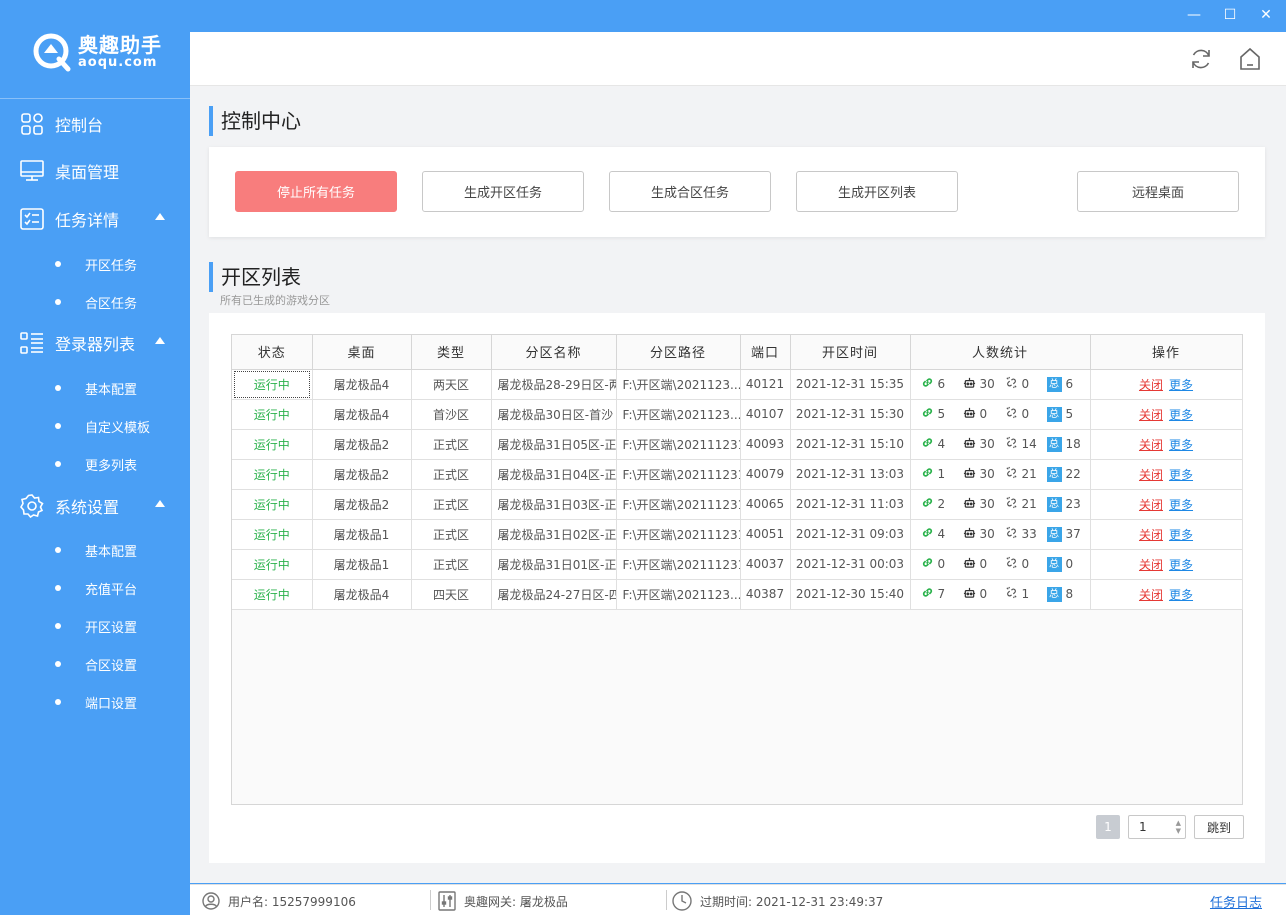  What do you see at coordinates (95, 343) in the screenshot?
I see `nav-logins: 登录器列表` at bounding box center [95, 343].